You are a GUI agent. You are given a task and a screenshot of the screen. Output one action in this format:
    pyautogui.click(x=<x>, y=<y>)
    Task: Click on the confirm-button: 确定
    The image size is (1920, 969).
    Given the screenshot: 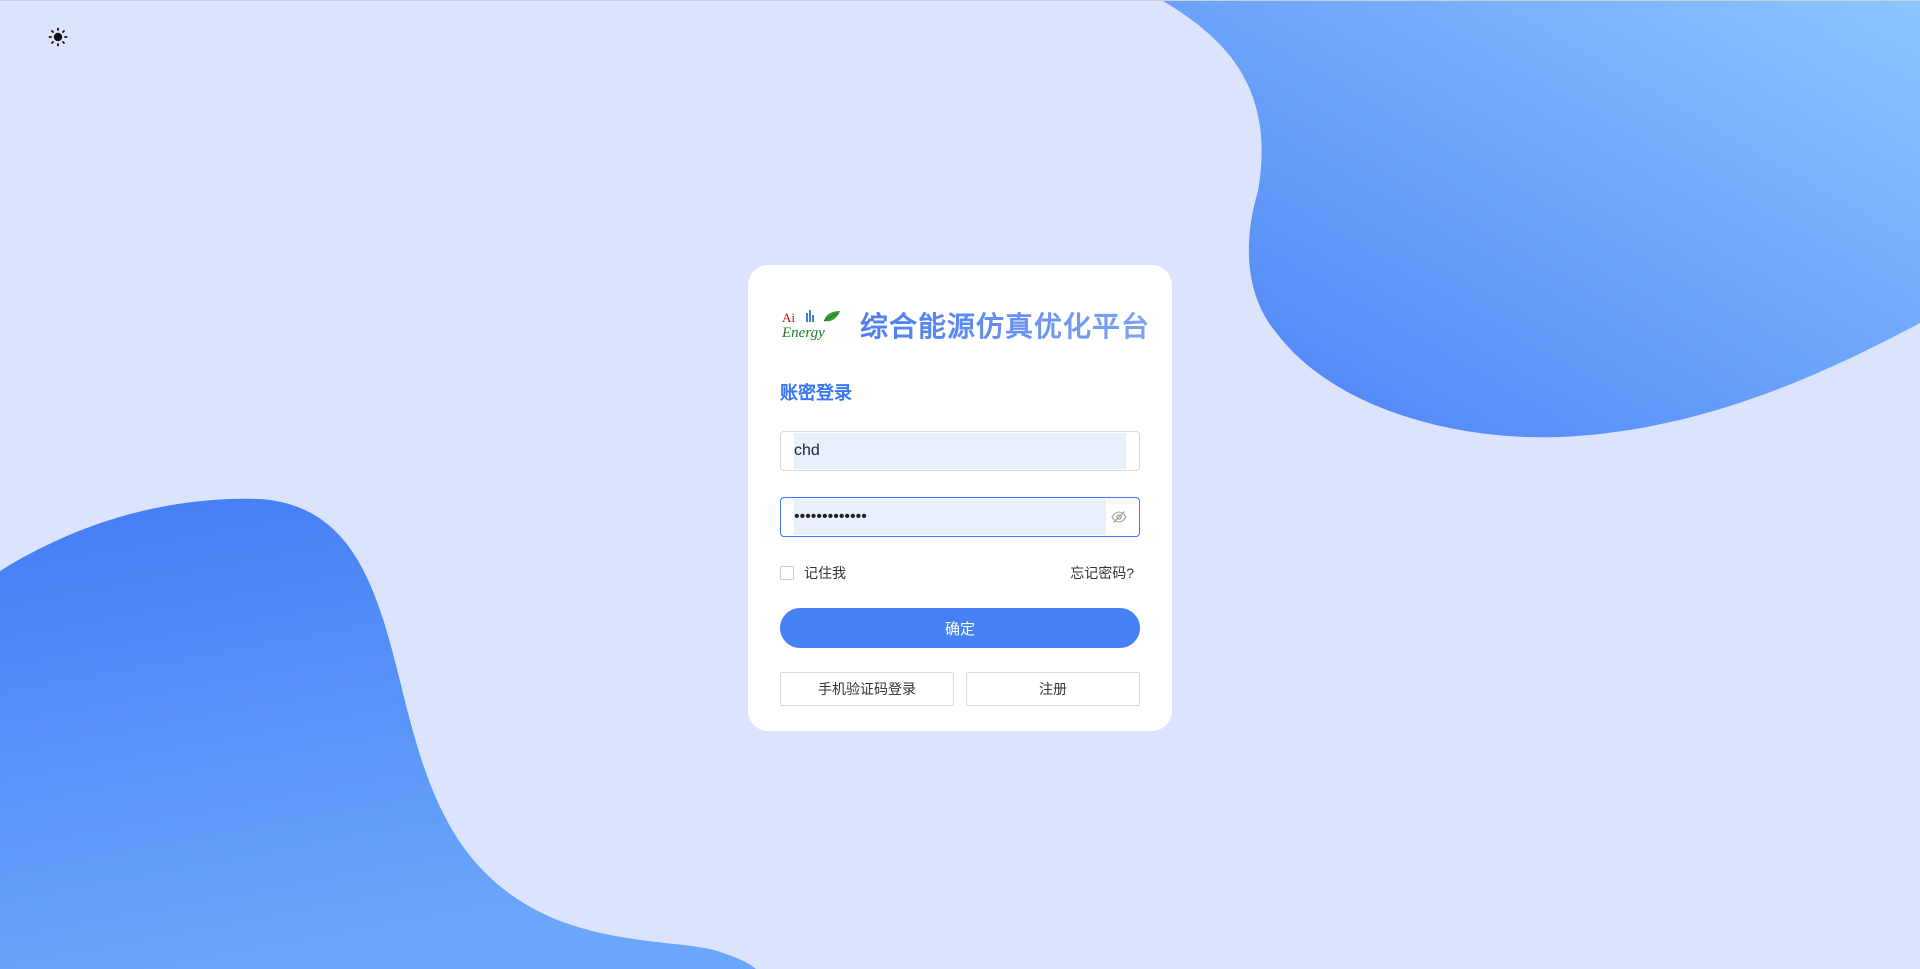 What is the action you would take?
    pyautogui.click(x=960, y=628)
    